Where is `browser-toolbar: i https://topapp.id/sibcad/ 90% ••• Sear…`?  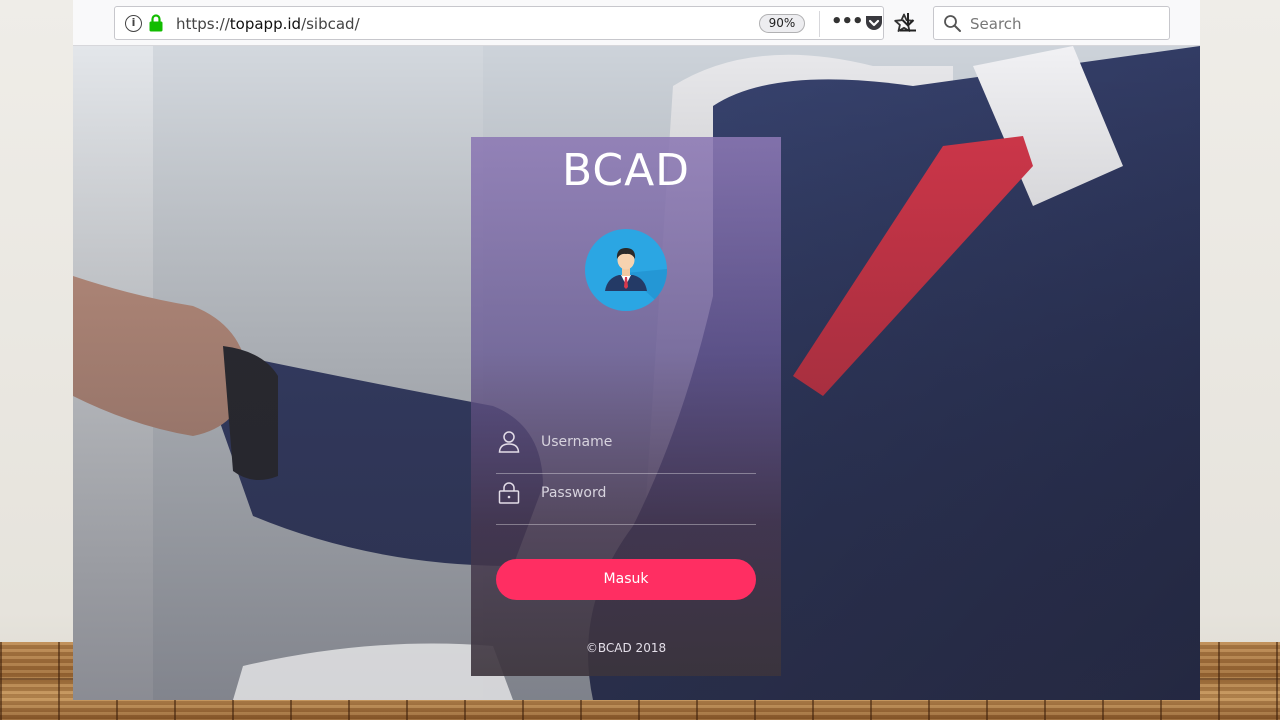 browser-toolbar: i https://topapp.id/sibcad/ 90% ••• Sear… is located at coordinates (636, 23).